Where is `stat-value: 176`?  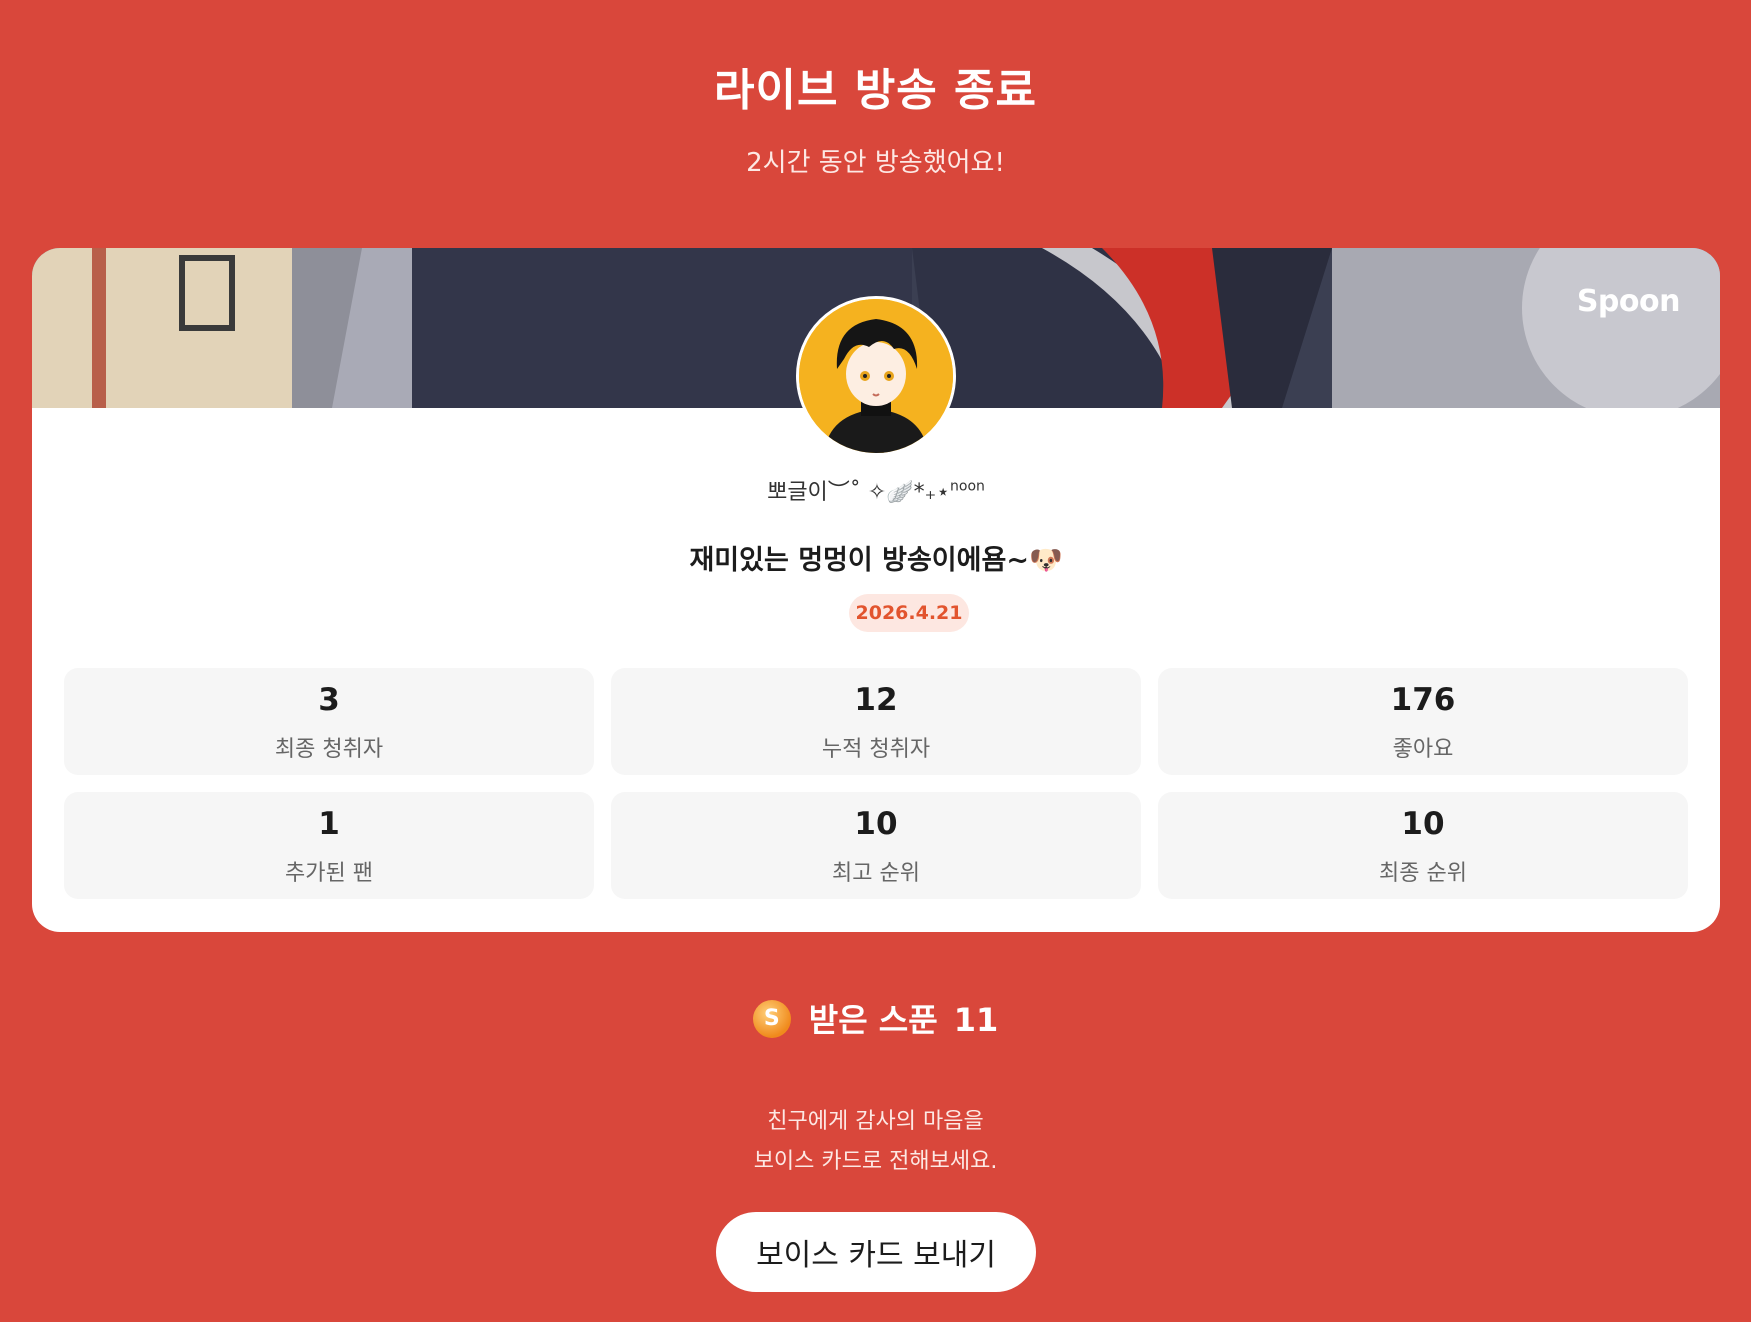 stat-value: 176 is located at coordinates (1423, 700).